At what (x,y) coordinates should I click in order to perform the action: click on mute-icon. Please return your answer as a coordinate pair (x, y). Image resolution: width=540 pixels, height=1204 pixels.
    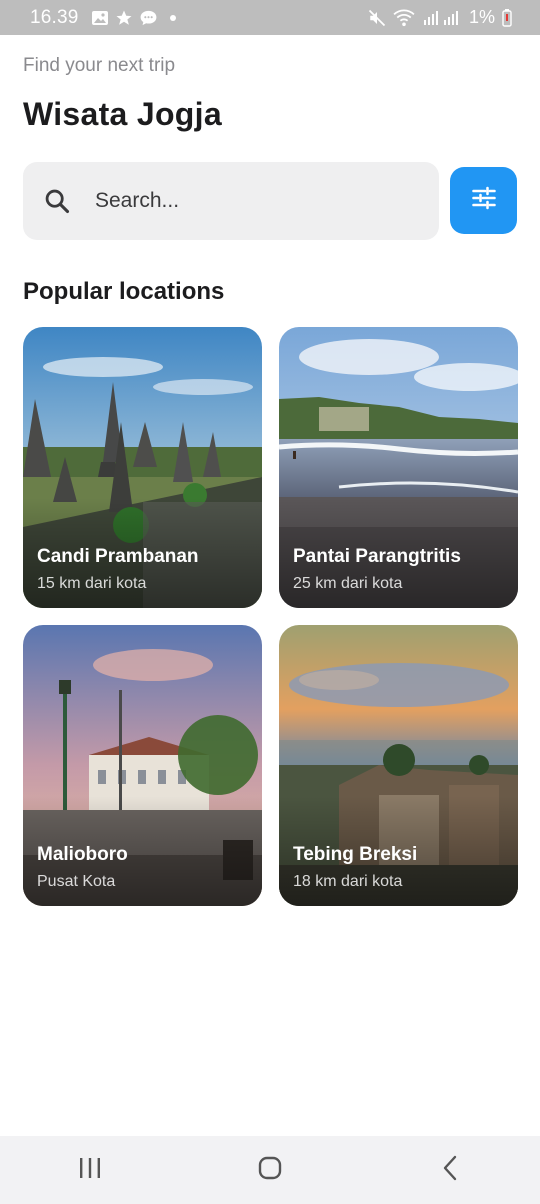
    Looking at the image, I should click on (377, 18).